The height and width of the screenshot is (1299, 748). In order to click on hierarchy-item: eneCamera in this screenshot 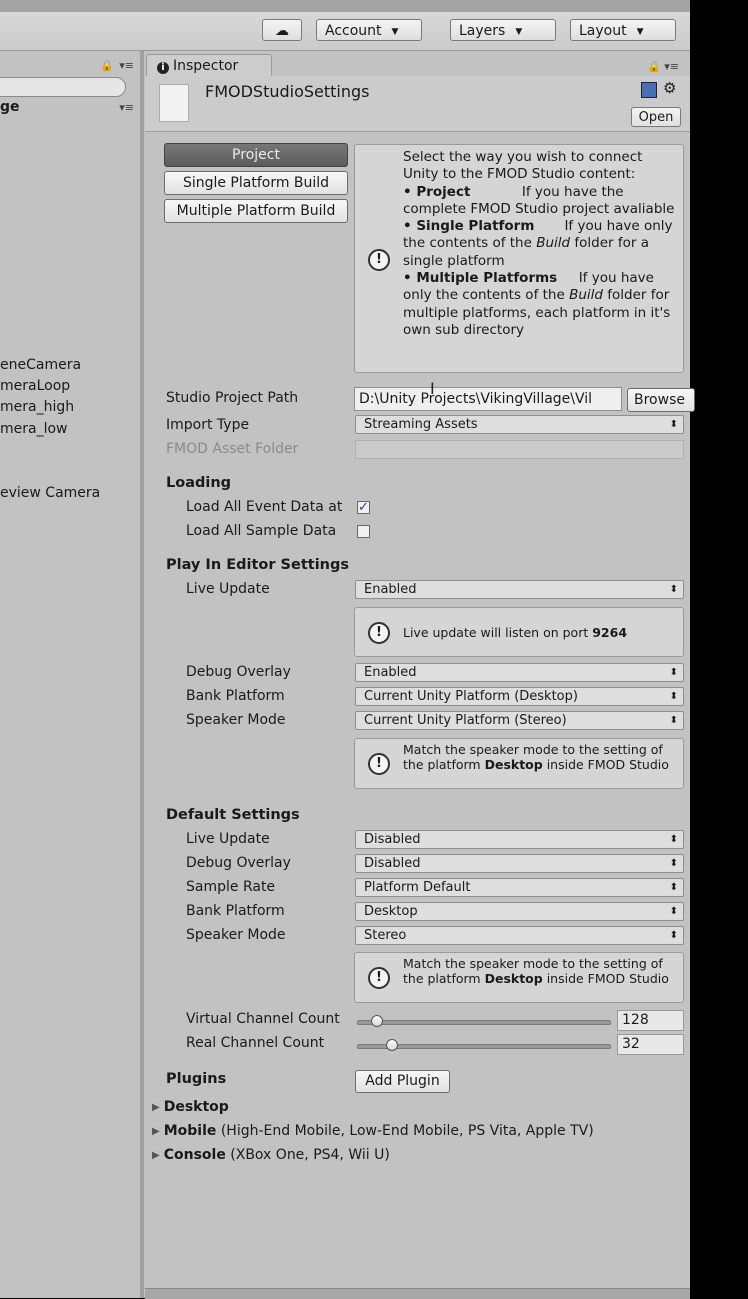, I will do `click(40, 365)`.